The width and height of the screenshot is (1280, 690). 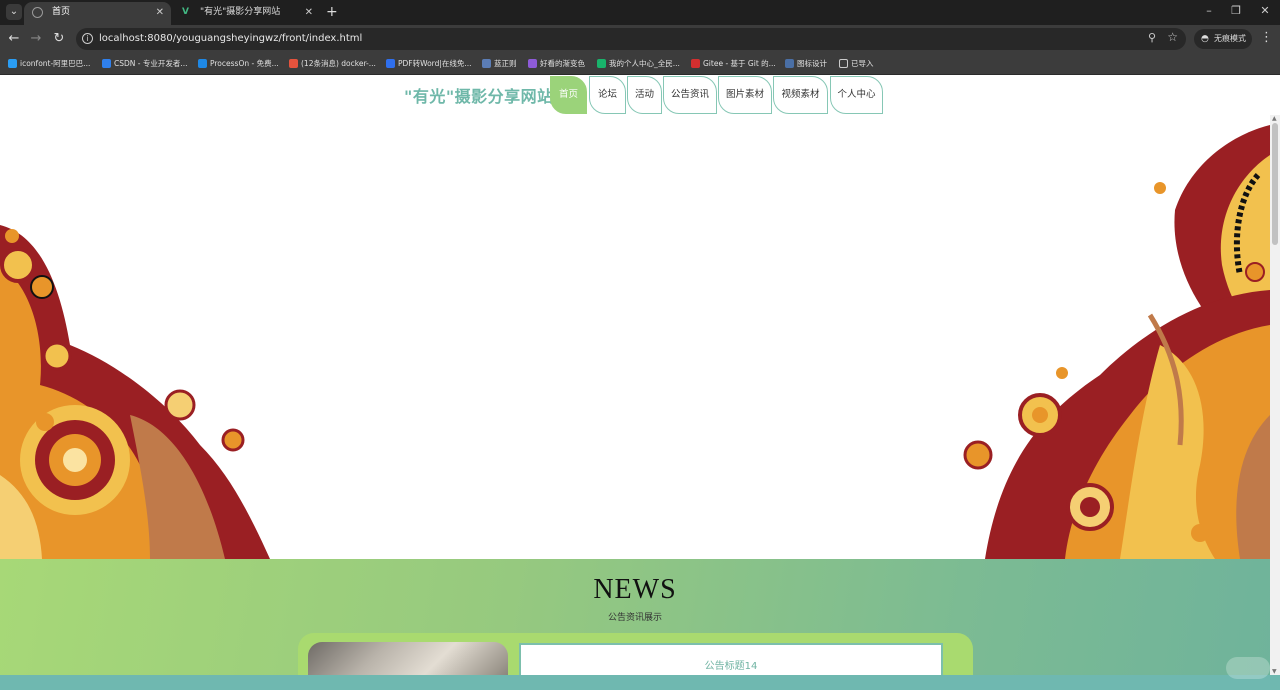 What do you see at coordinates (61, 12) in the screenshot?
I see `tab-title: 首页` at bounding box center [61, 12].